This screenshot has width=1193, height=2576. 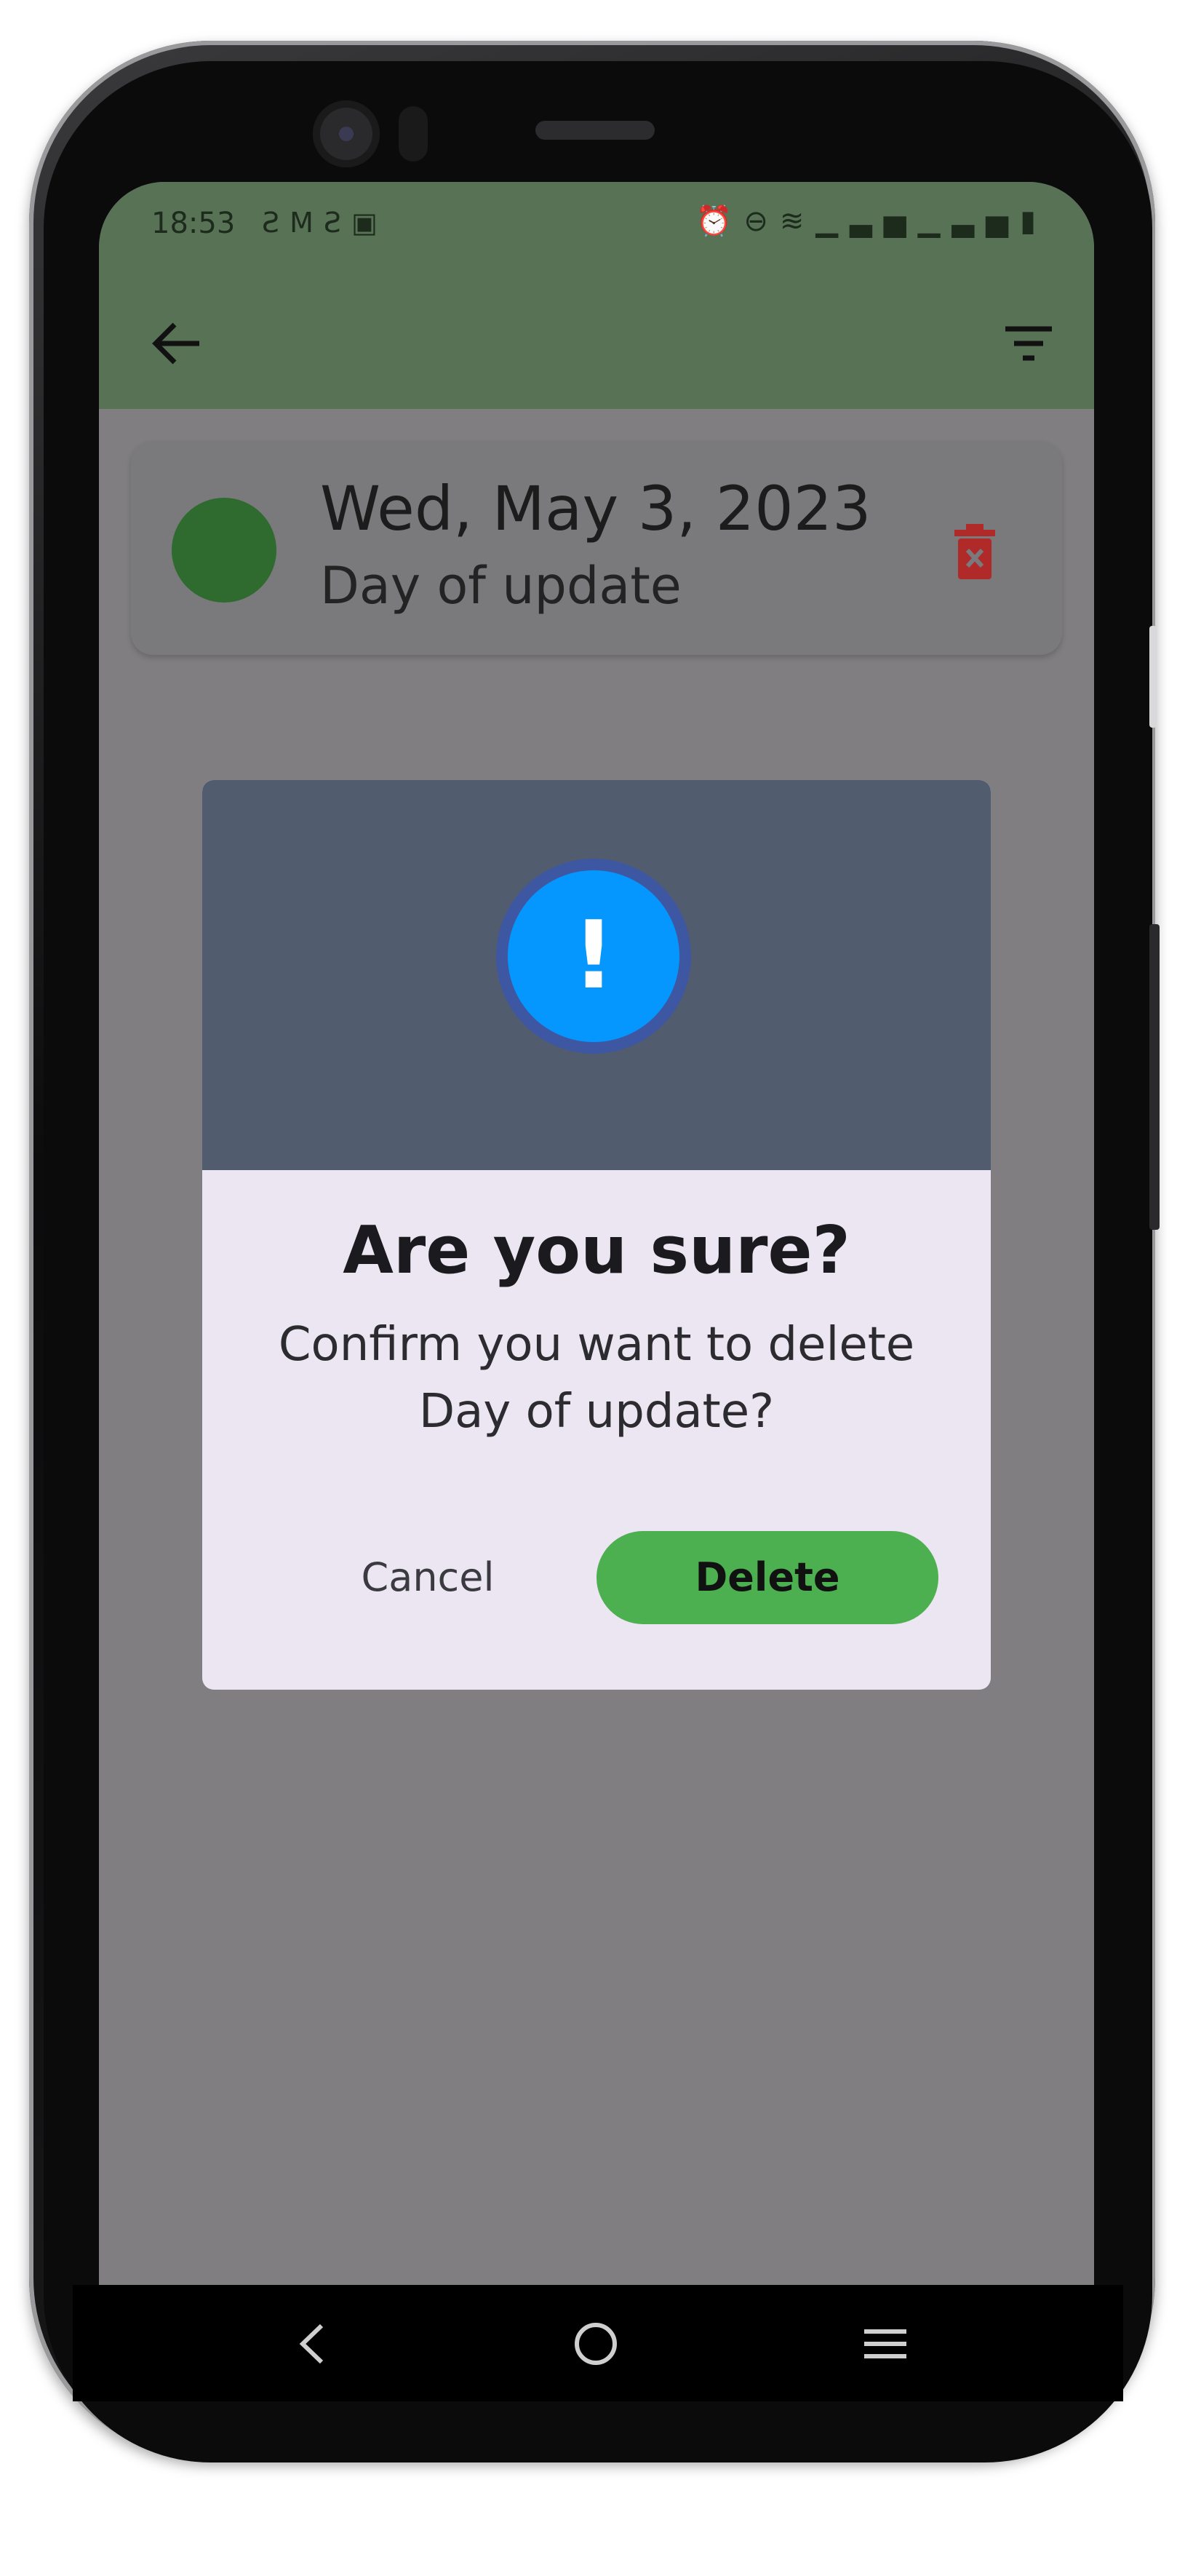 I want to click on notification-icons: ƧMƧ▣, so click(x=325, y=223).